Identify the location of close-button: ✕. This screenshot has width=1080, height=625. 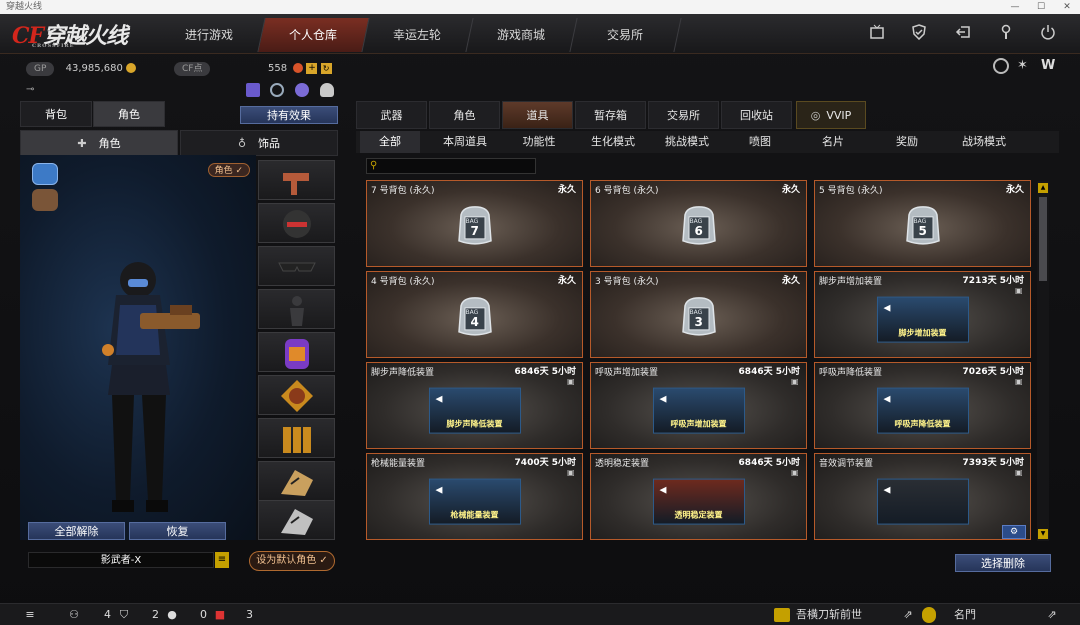
(1067, 7).